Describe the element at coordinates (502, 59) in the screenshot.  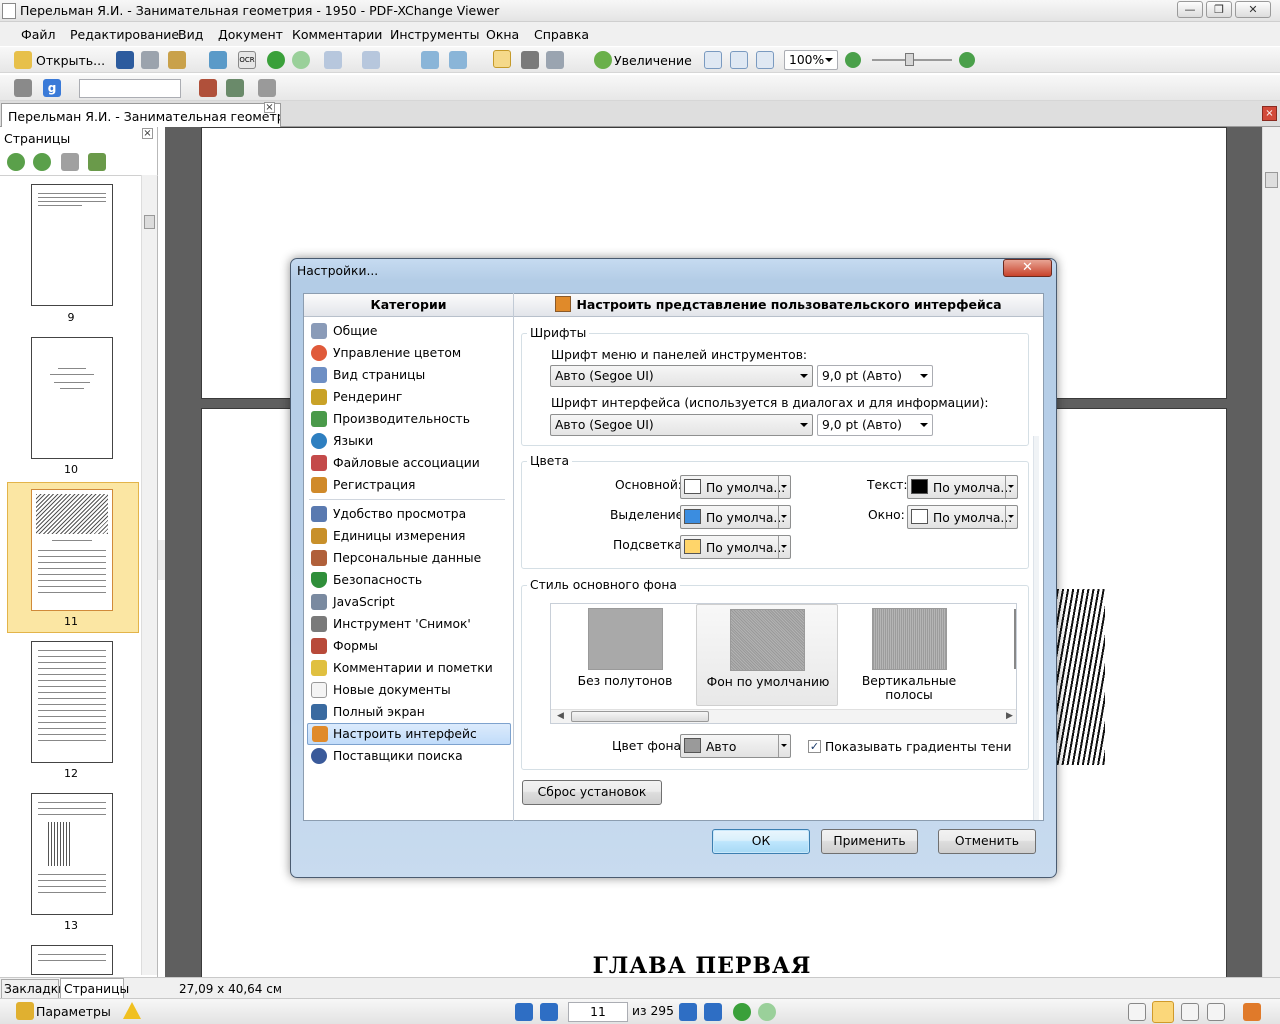
I see `hand-tool-icon` at that location.